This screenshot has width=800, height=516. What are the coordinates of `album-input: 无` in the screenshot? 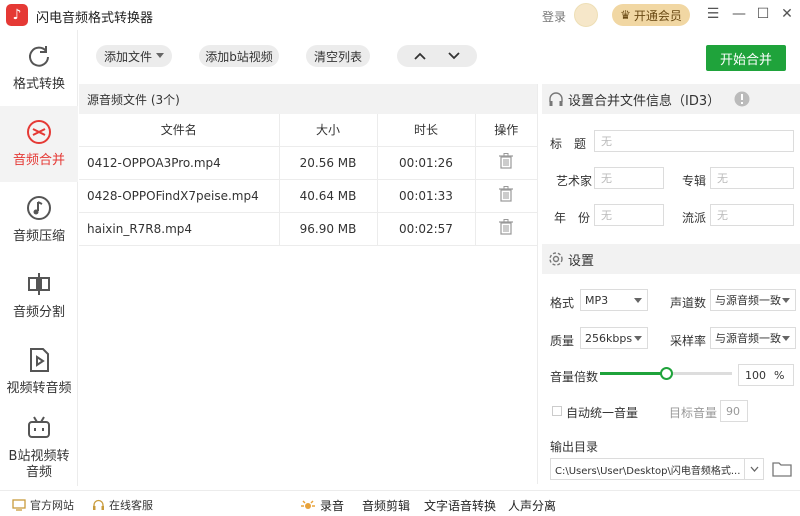 It's located at (752, 178).